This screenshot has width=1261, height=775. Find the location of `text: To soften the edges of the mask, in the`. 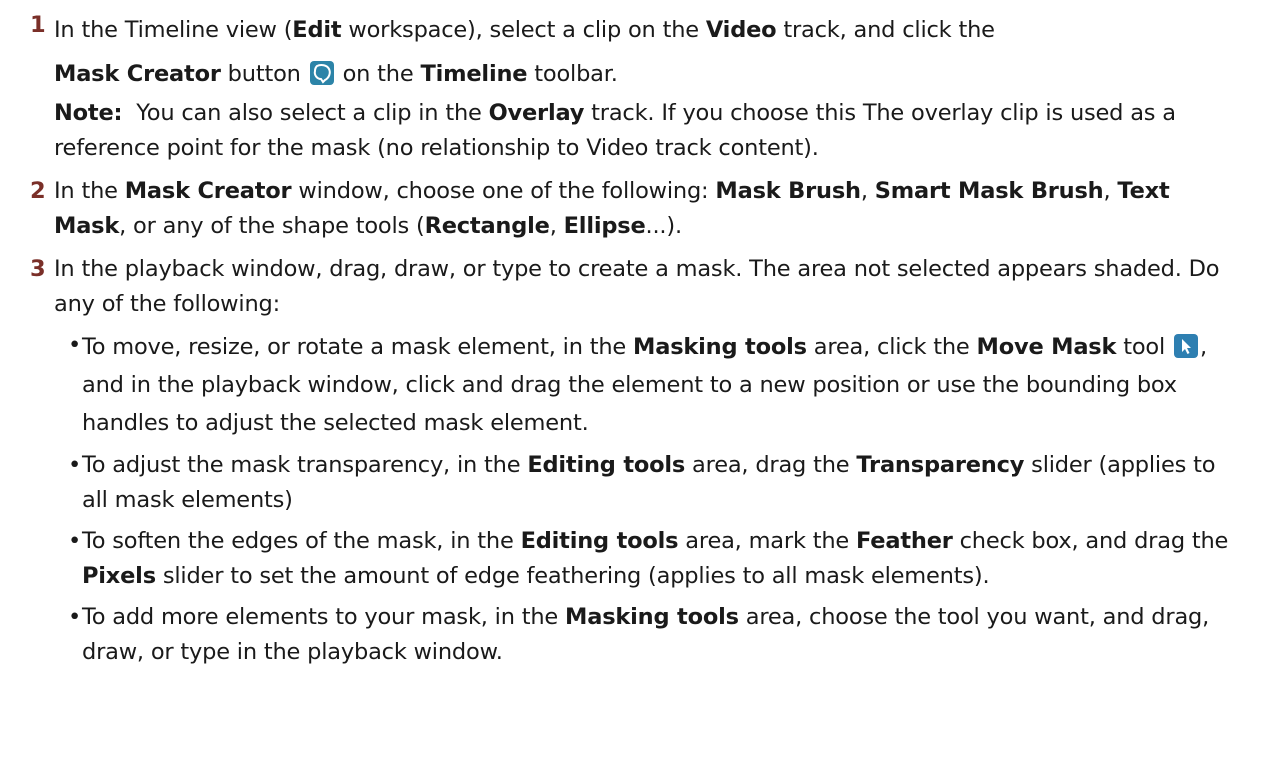

text: To soften the edges of the mask, in the is located at coordinates (301, 541).